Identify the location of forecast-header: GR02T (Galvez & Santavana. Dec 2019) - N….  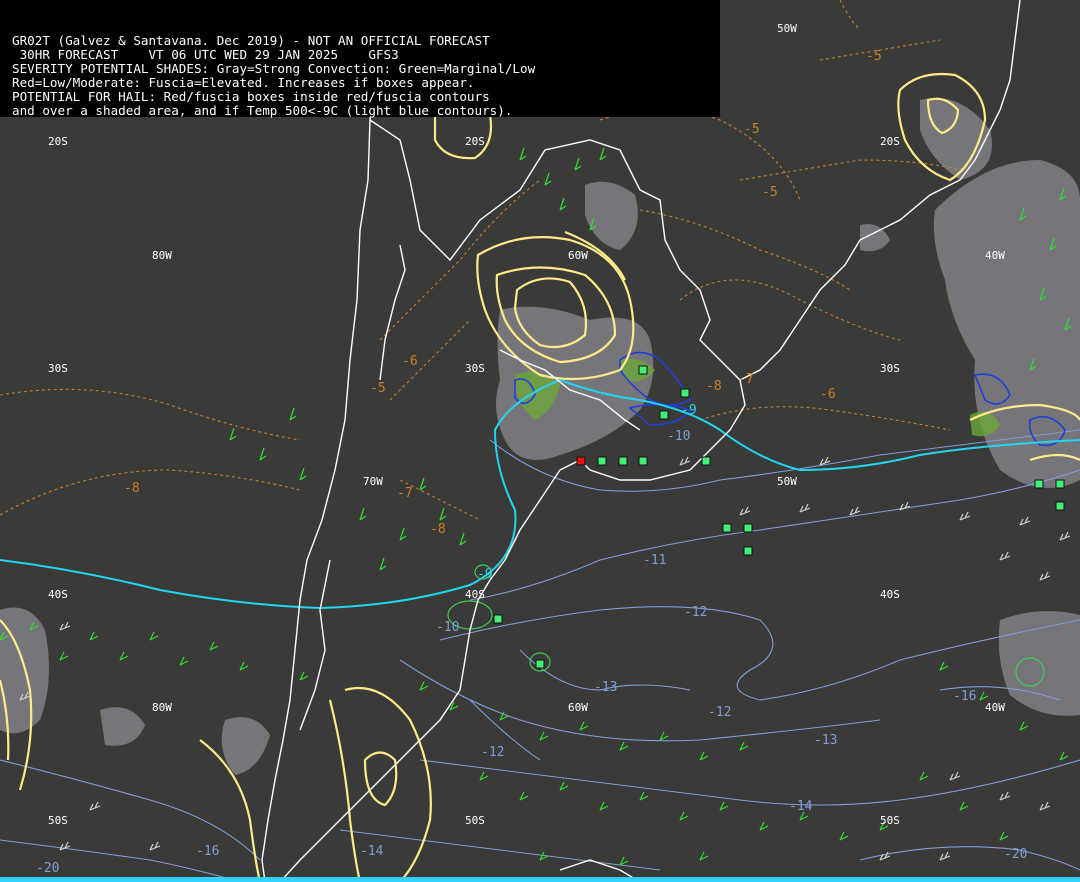
(360, 59).